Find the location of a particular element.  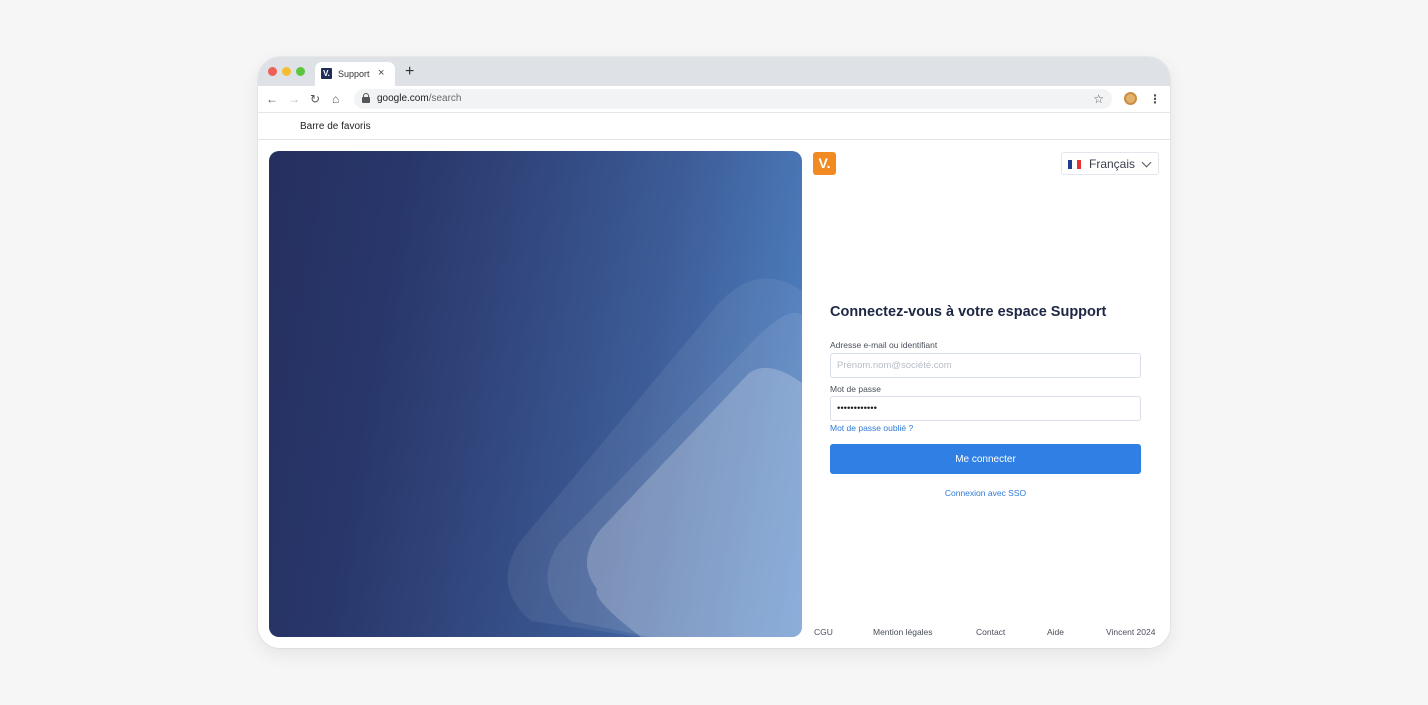

tab-strip: V. Support × + is located at coordinates (714, 71).